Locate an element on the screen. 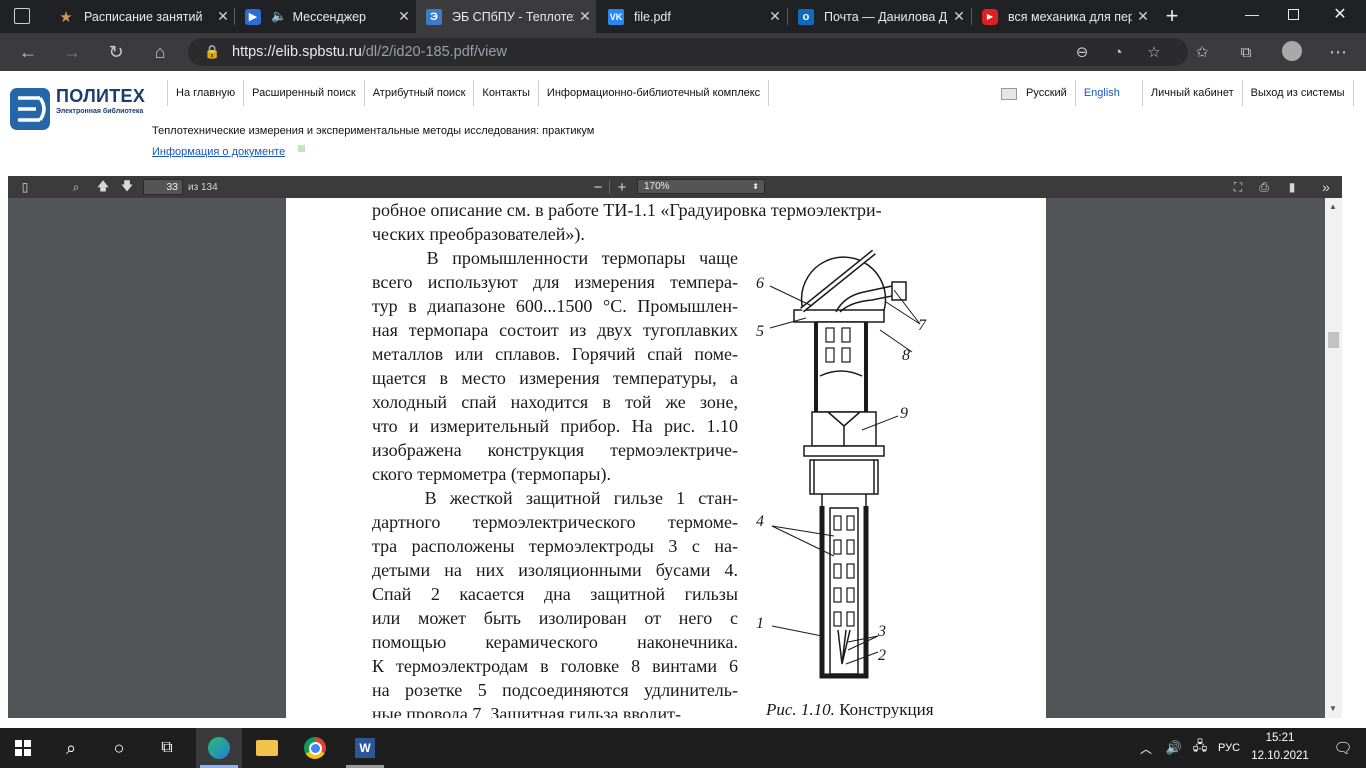 Image resolution: width=1366 pixels, height=768 pixels. lang-en: English is located at coordinates (1108, 93).